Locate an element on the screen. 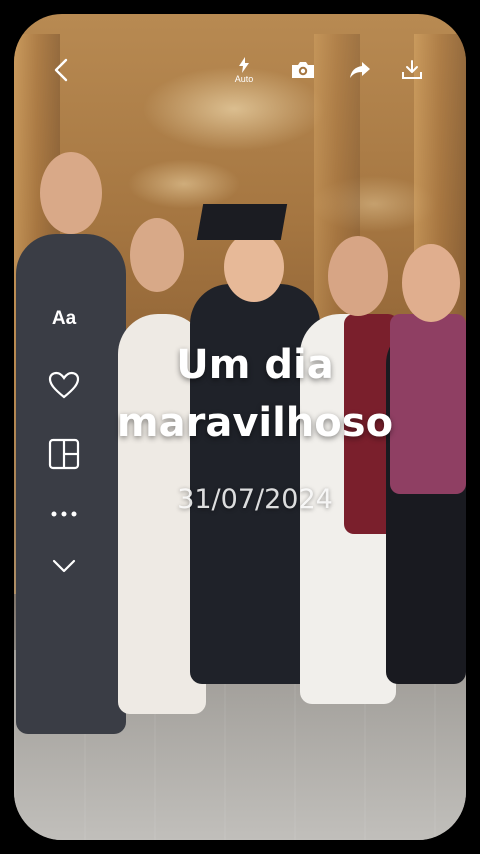 Image resolution: width=480 pixels, height=854 pixels. person-woman-head is located at coordinates (358, 276).